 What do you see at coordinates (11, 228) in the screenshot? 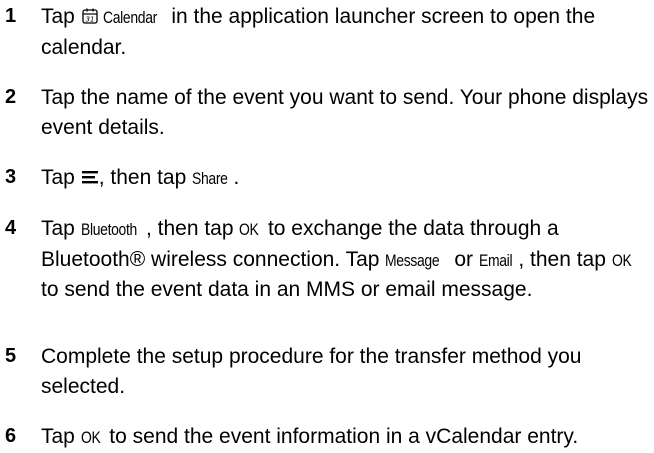
I see `step-number: 4` at bounding box center [11, 228].